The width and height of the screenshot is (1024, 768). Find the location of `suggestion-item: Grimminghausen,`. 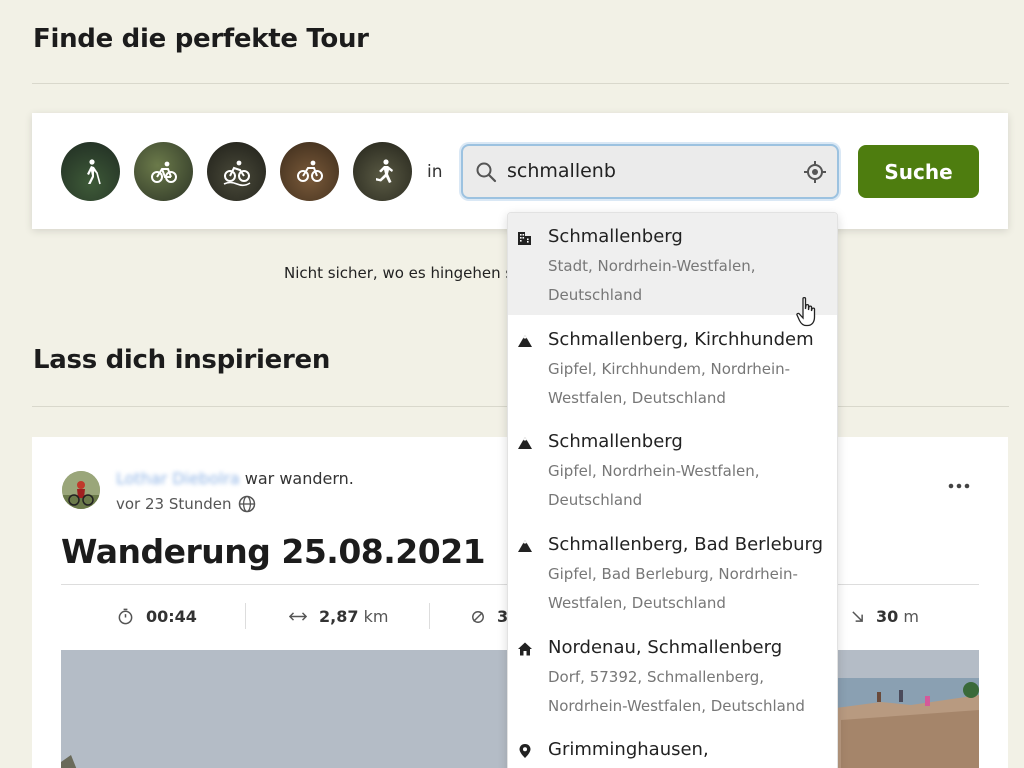

suggestion-item: Grimminghausen, is located at coordinates (672, 747).